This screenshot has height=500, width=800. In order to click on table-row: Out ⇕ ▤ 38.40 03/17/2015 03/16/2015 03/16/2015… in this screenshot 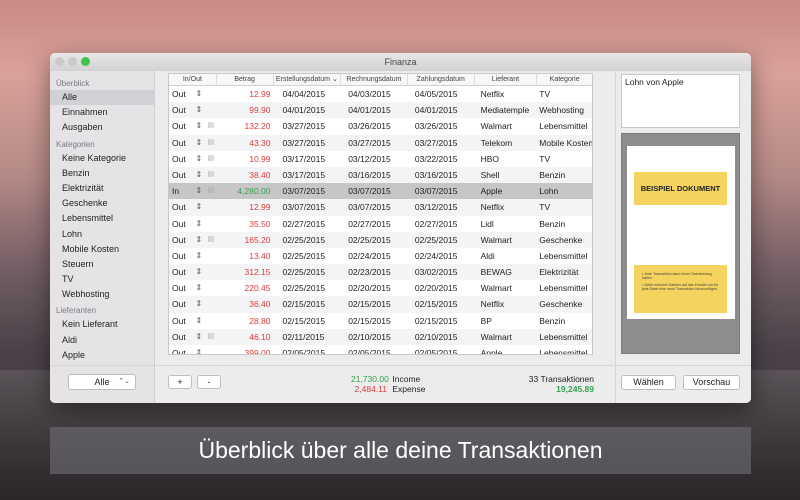, I will do `click(380, 175)`.